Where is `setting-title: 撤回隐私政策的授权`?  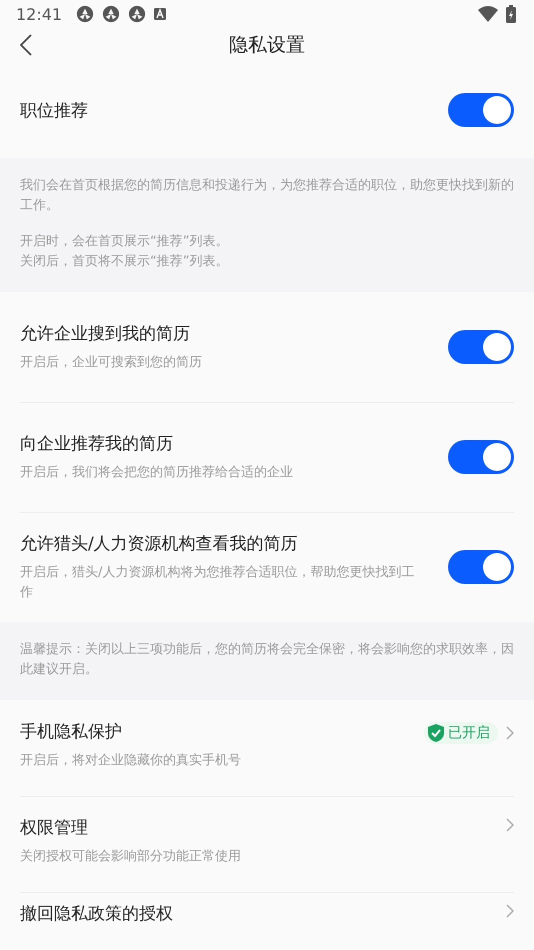 setting-title: 撤回隐私政策的授权 is located at coordinates (230, 913).